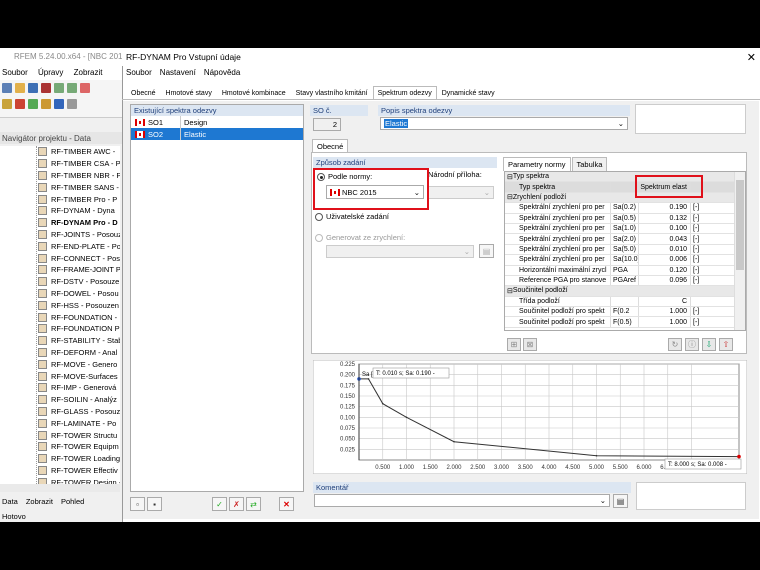 The height and width of the screenshot is (570, 760). I want to click on grid-group-row: ⊟ Typ spektra, so click(625, 177).